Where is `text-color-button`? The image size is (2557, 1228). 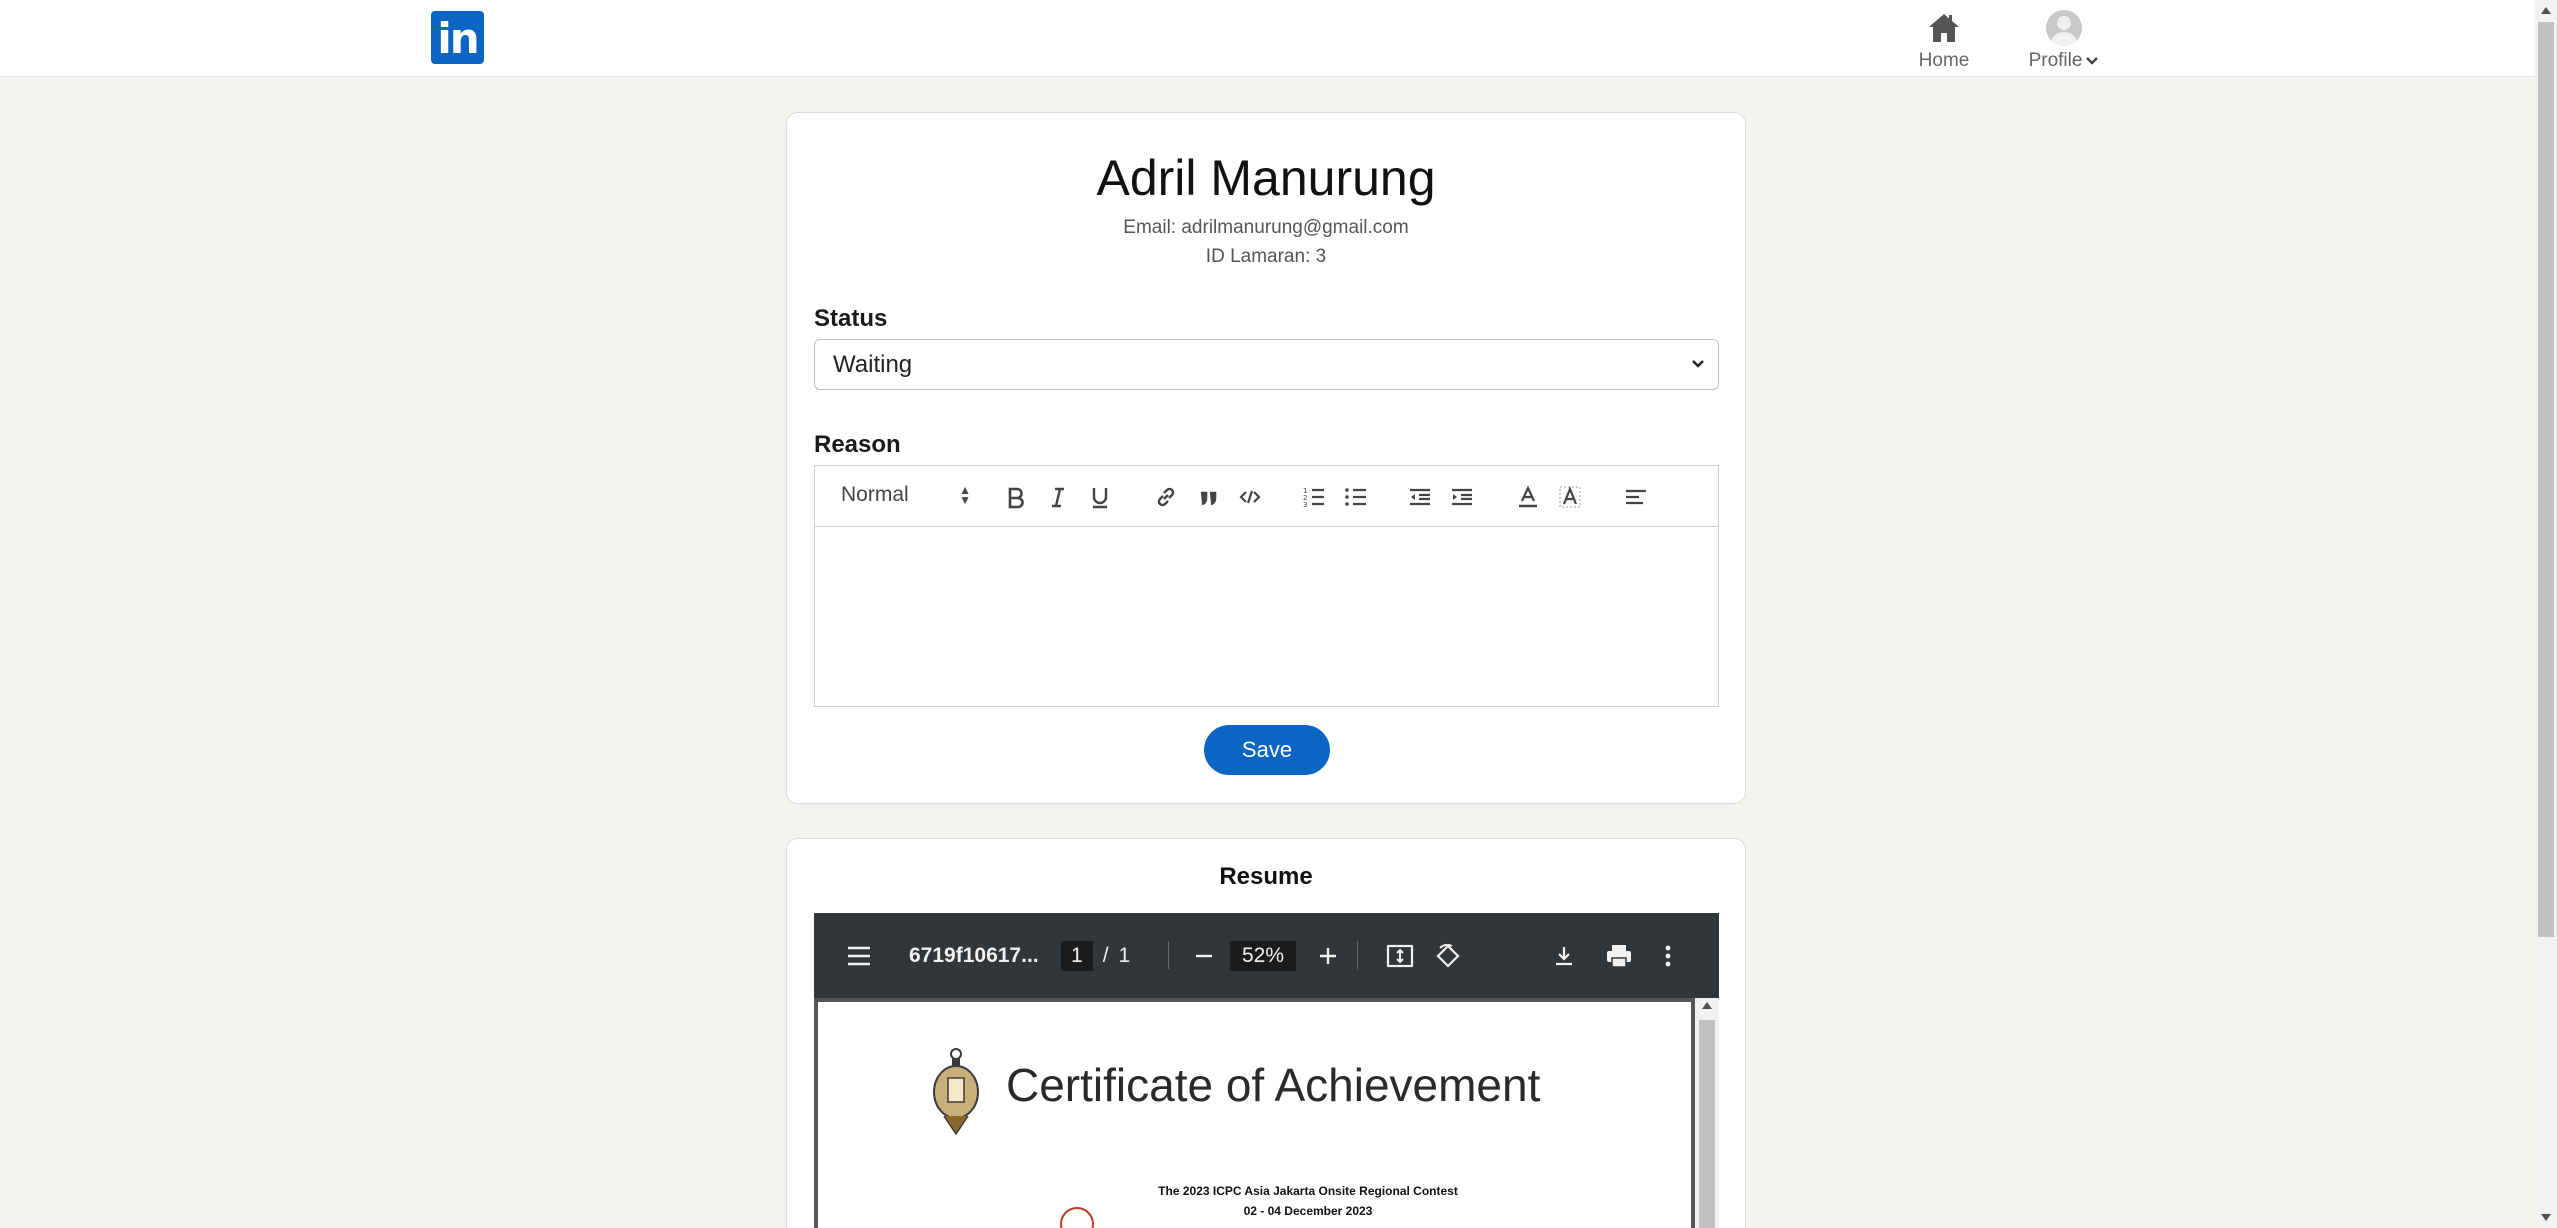
text-color-button is located at coordinates (1528, 497).